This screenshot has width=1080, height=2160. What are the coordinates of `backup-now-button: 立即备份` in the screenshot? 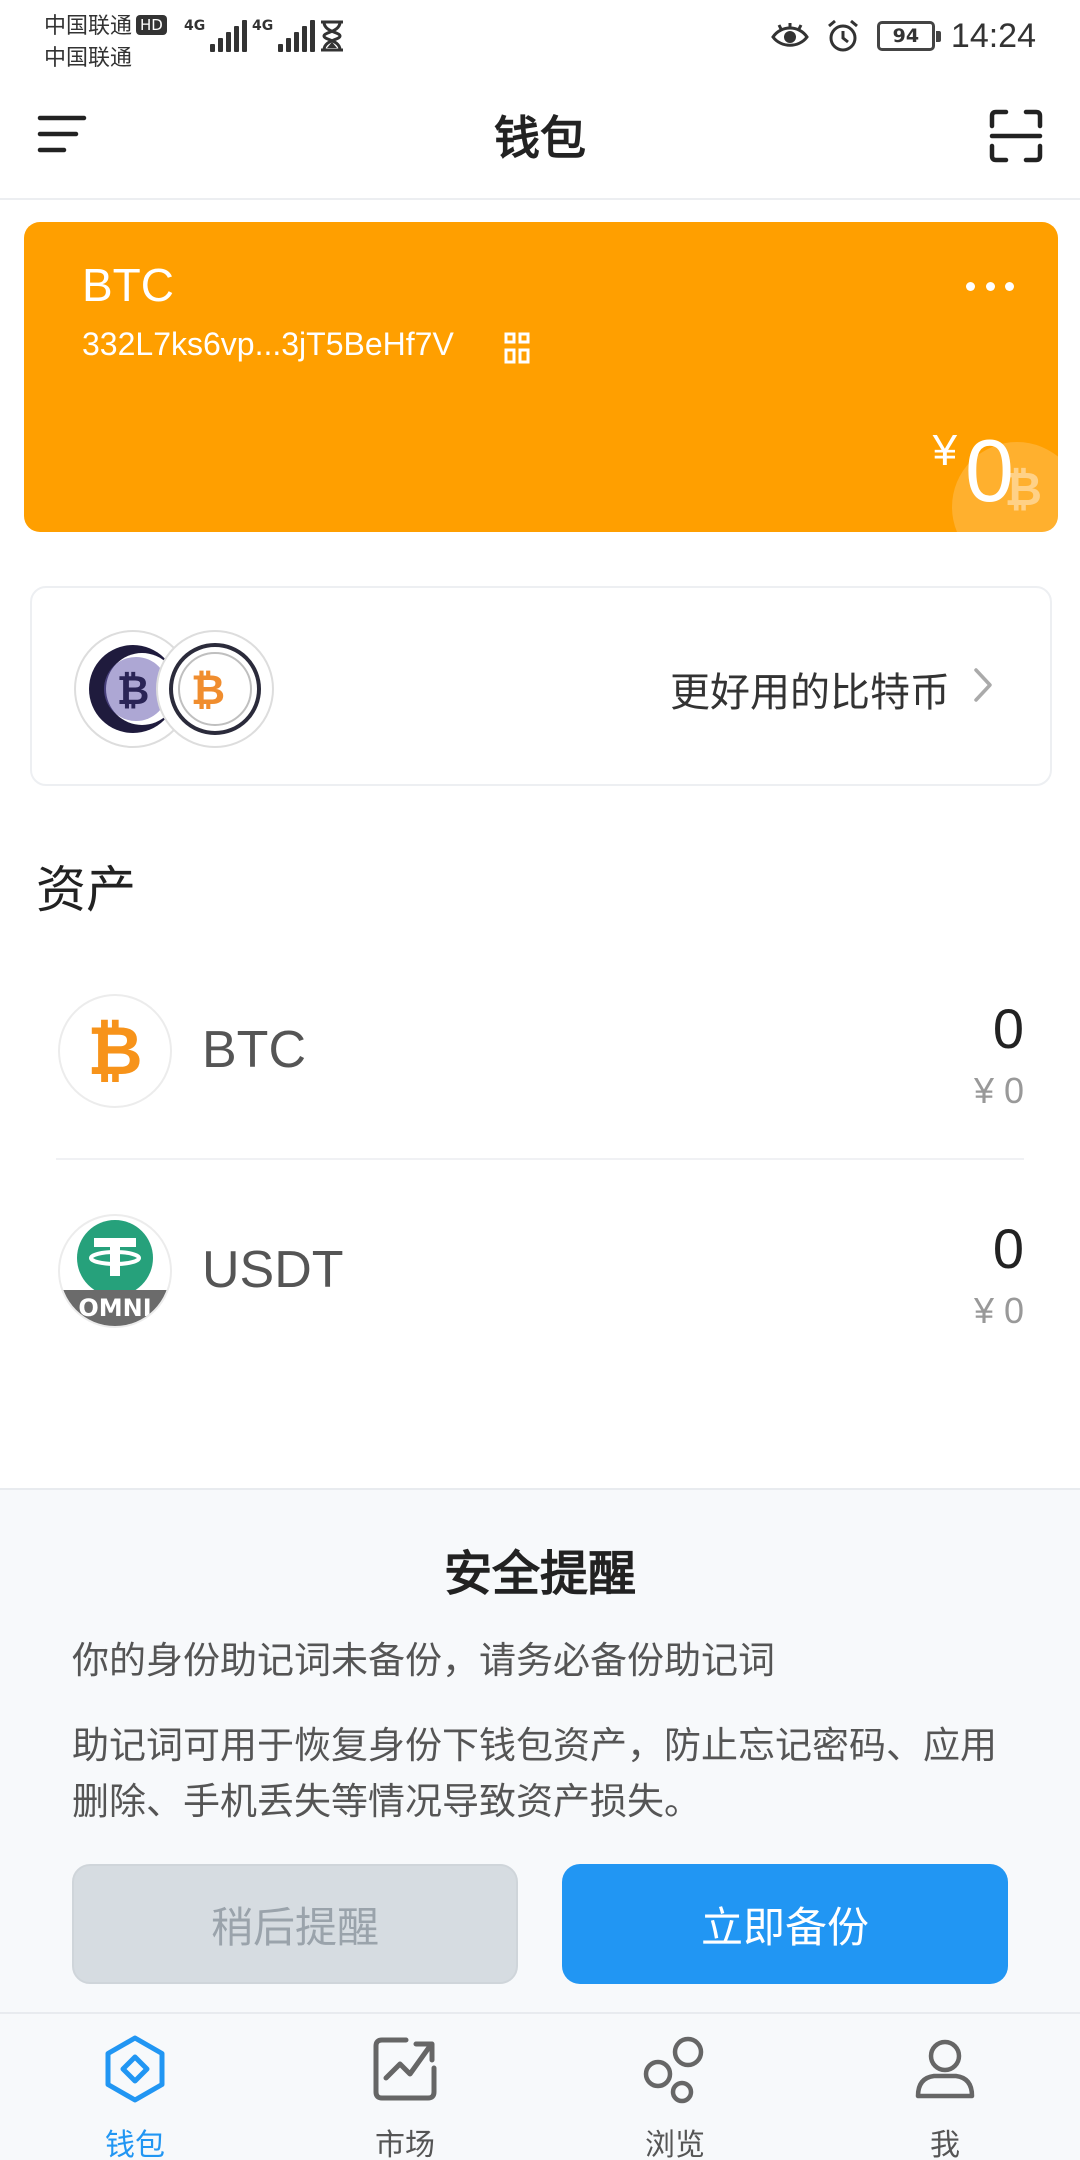 It's located at (785, 1924).